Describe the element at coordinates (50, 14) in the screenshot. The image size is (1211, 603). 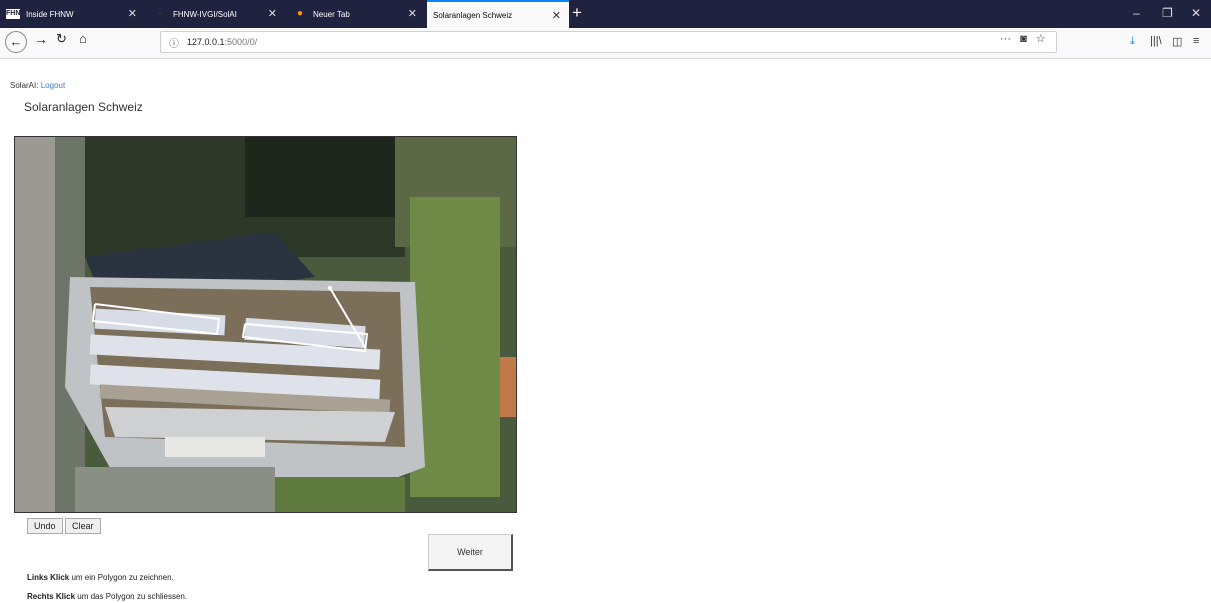
I see `tab-label: Inside FHNW` at that location.